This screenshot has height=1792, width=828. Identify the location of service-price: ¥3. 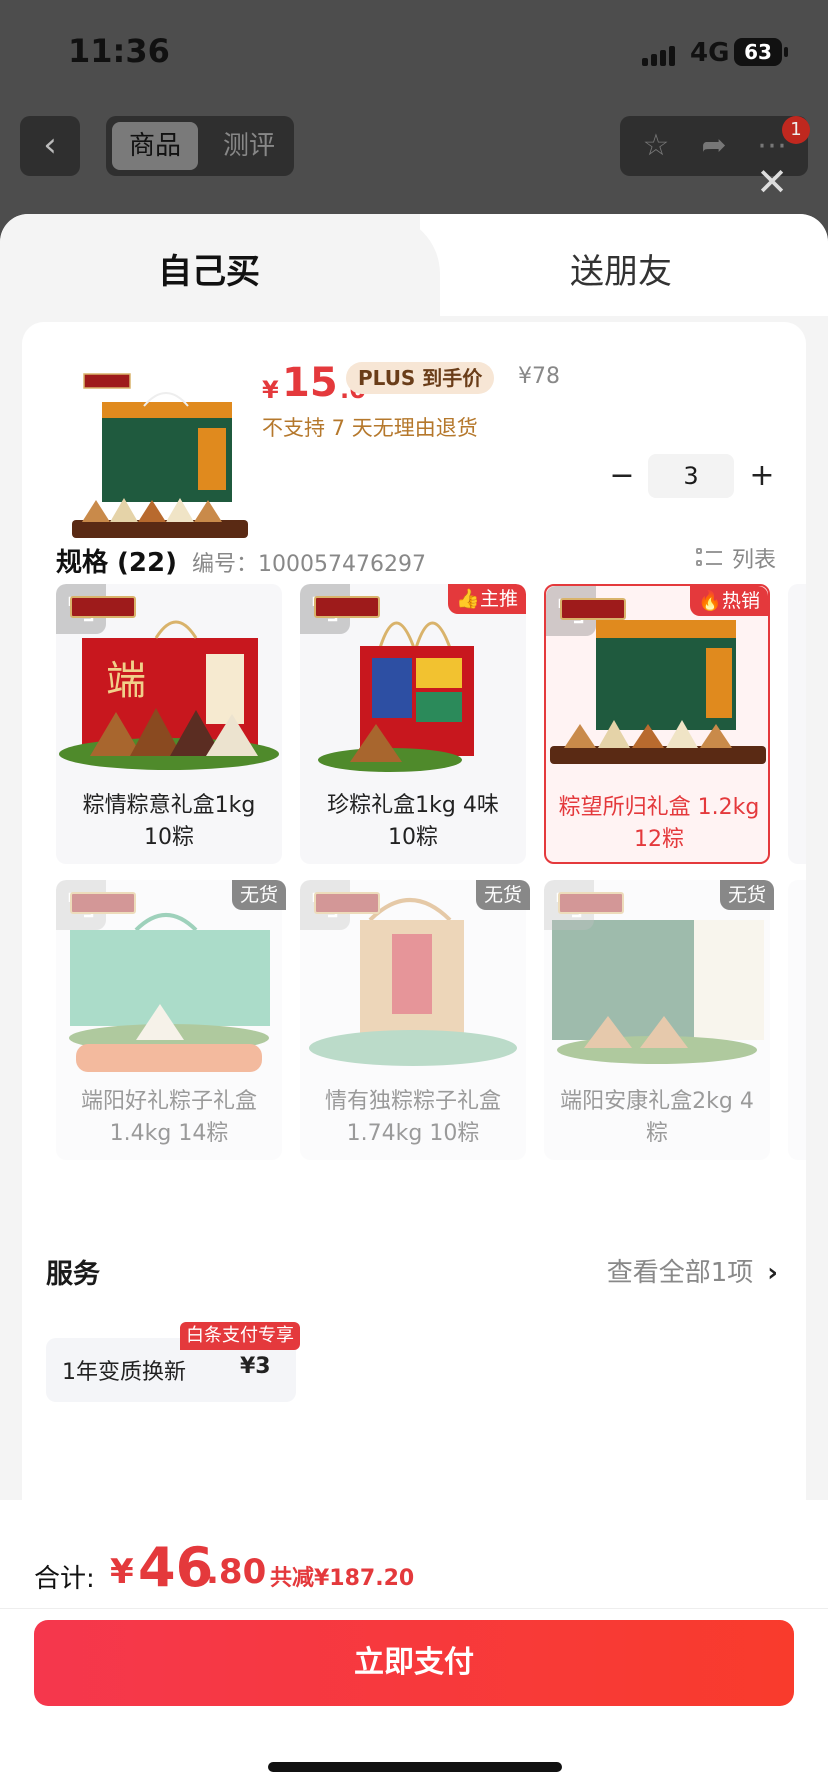
(255, 1366).